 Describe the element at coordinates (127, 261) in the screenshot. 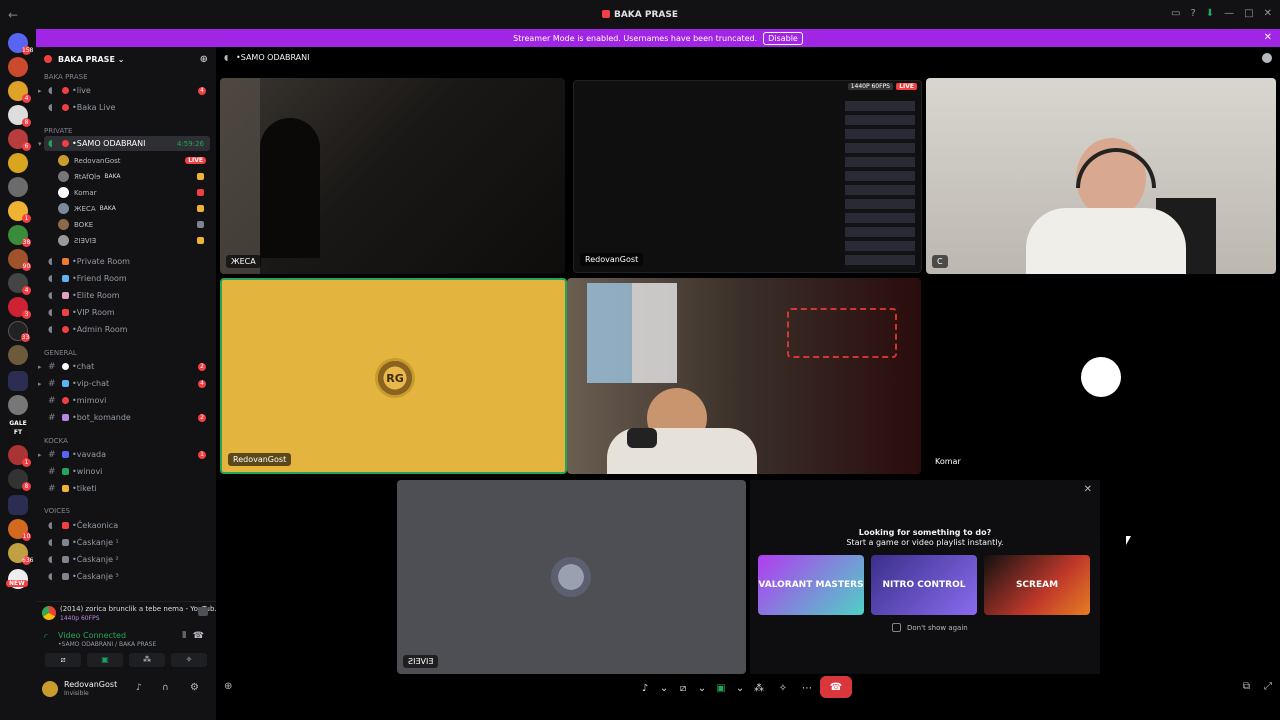

I see `channel-private-room: ◖ •Private Room` at that location.